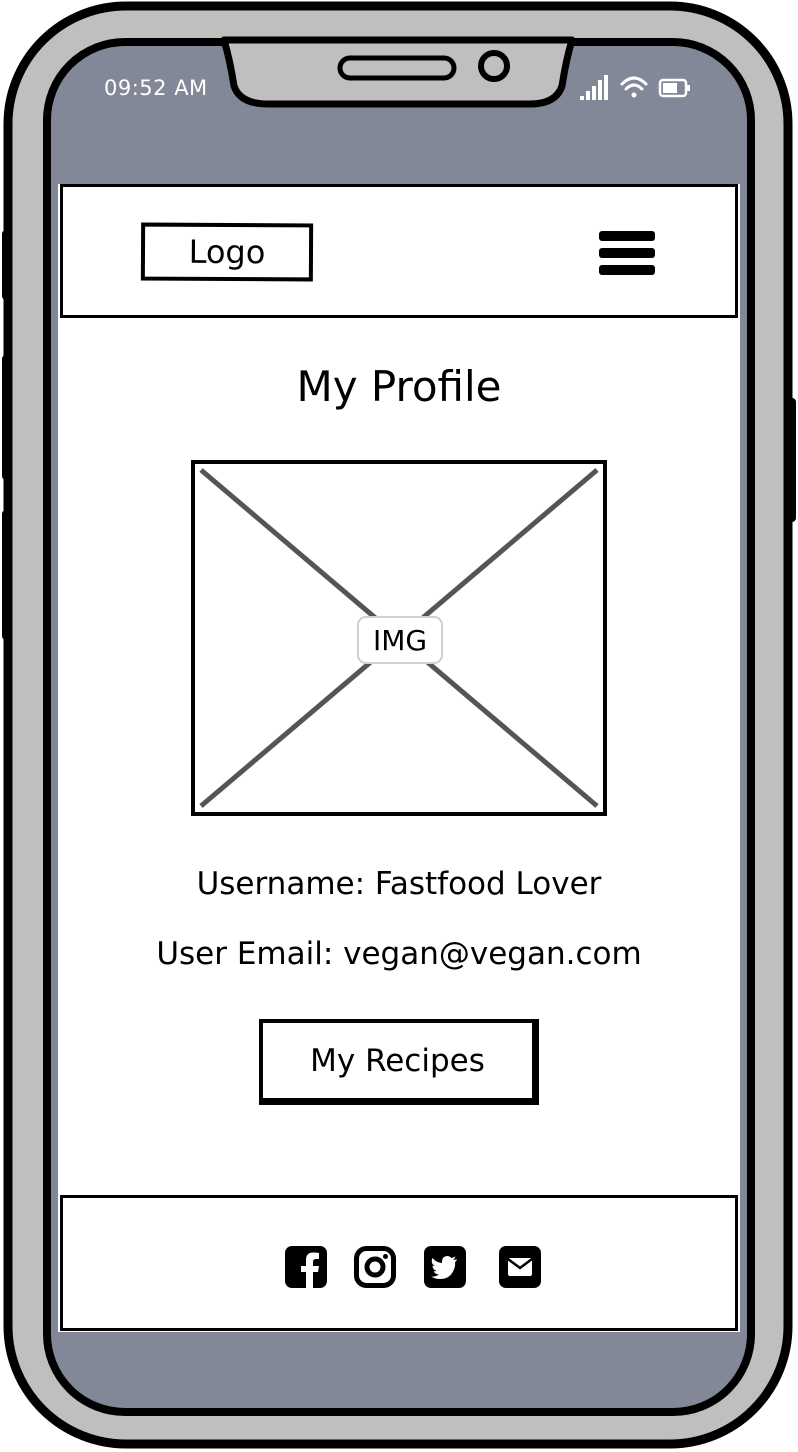 The width and height of the screenshot is (798, 1452). Describe the element at coordinates (399, 386) in the screenshot. I see `page-title: My Profile` at that location.